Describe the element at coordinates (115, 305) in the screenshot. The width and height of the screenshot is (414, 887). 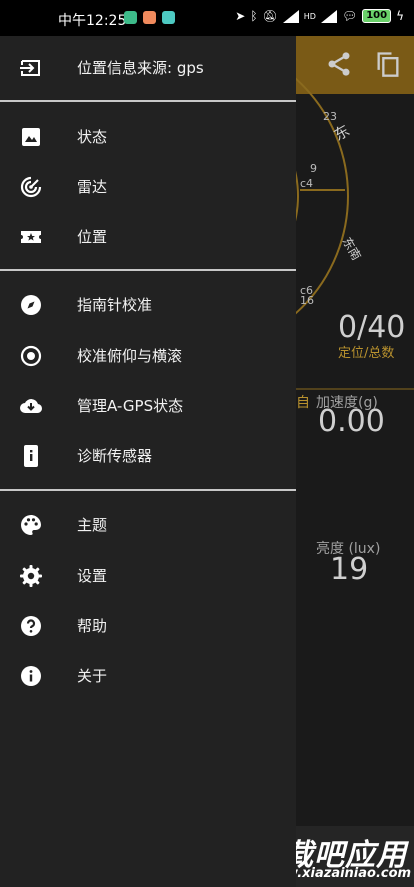
I see `menu-item-label: 指南针校准` at that location.